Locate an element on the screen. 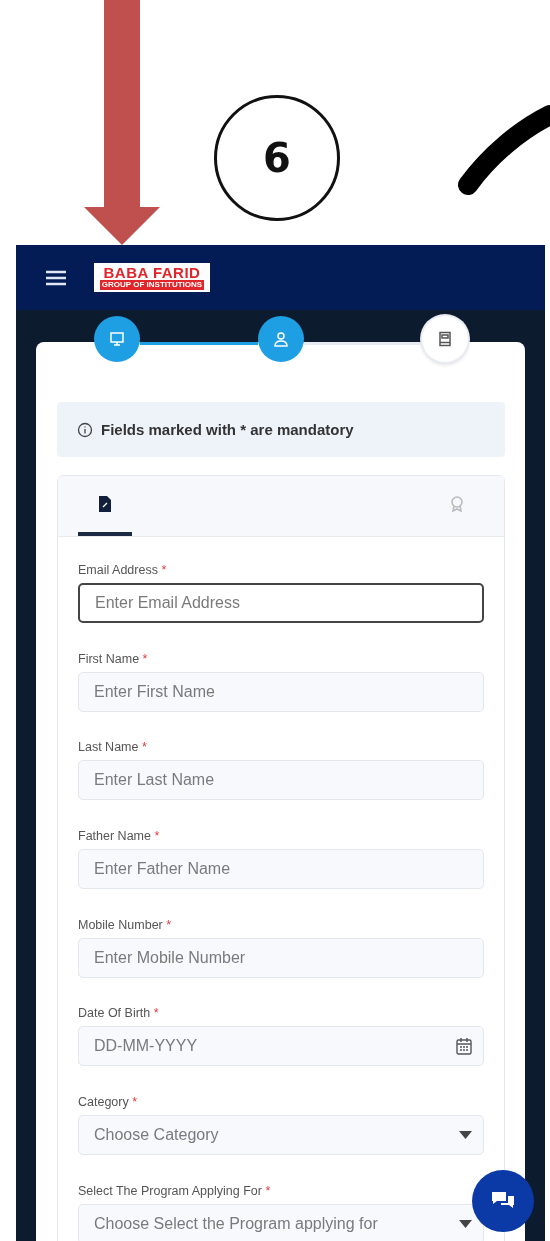 This screenshot has width=550, height=1241. callout-number: 6 is located at coordinates (277, 158).